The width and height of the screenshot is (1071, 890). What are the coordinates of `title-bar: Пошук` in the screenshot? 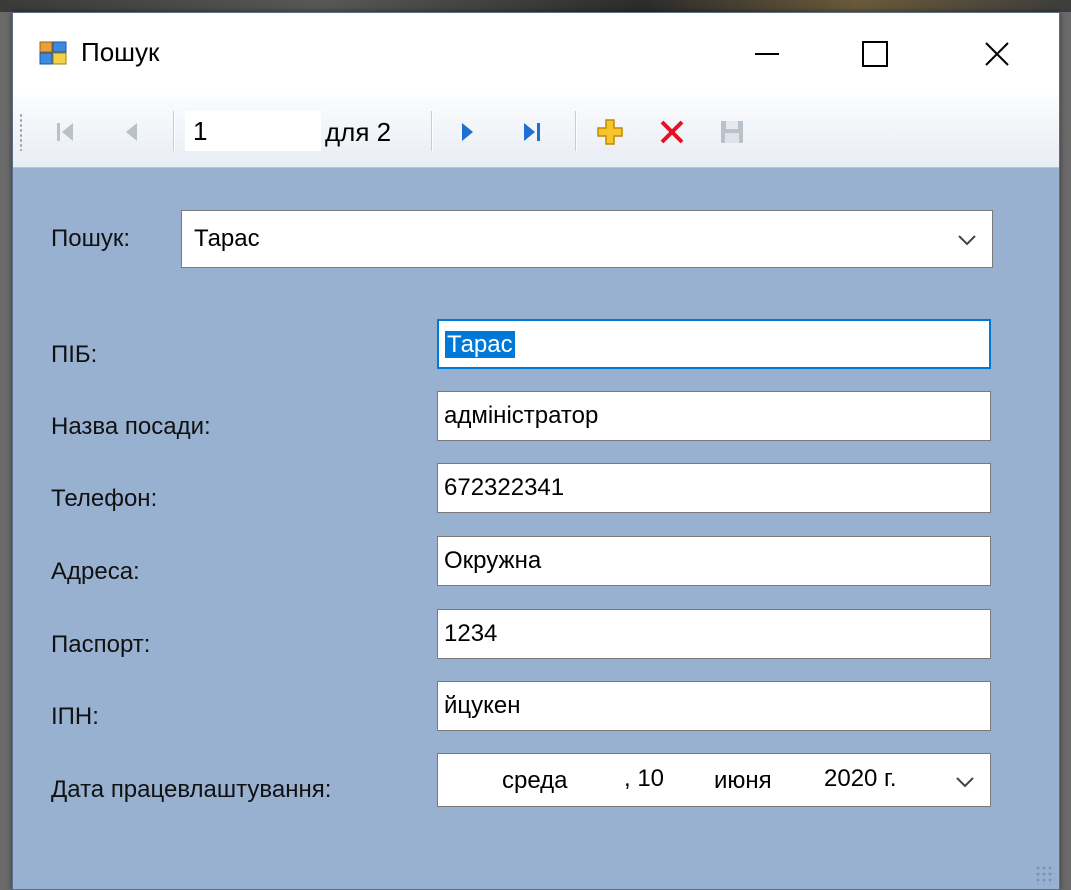 It's located at (536, 54).